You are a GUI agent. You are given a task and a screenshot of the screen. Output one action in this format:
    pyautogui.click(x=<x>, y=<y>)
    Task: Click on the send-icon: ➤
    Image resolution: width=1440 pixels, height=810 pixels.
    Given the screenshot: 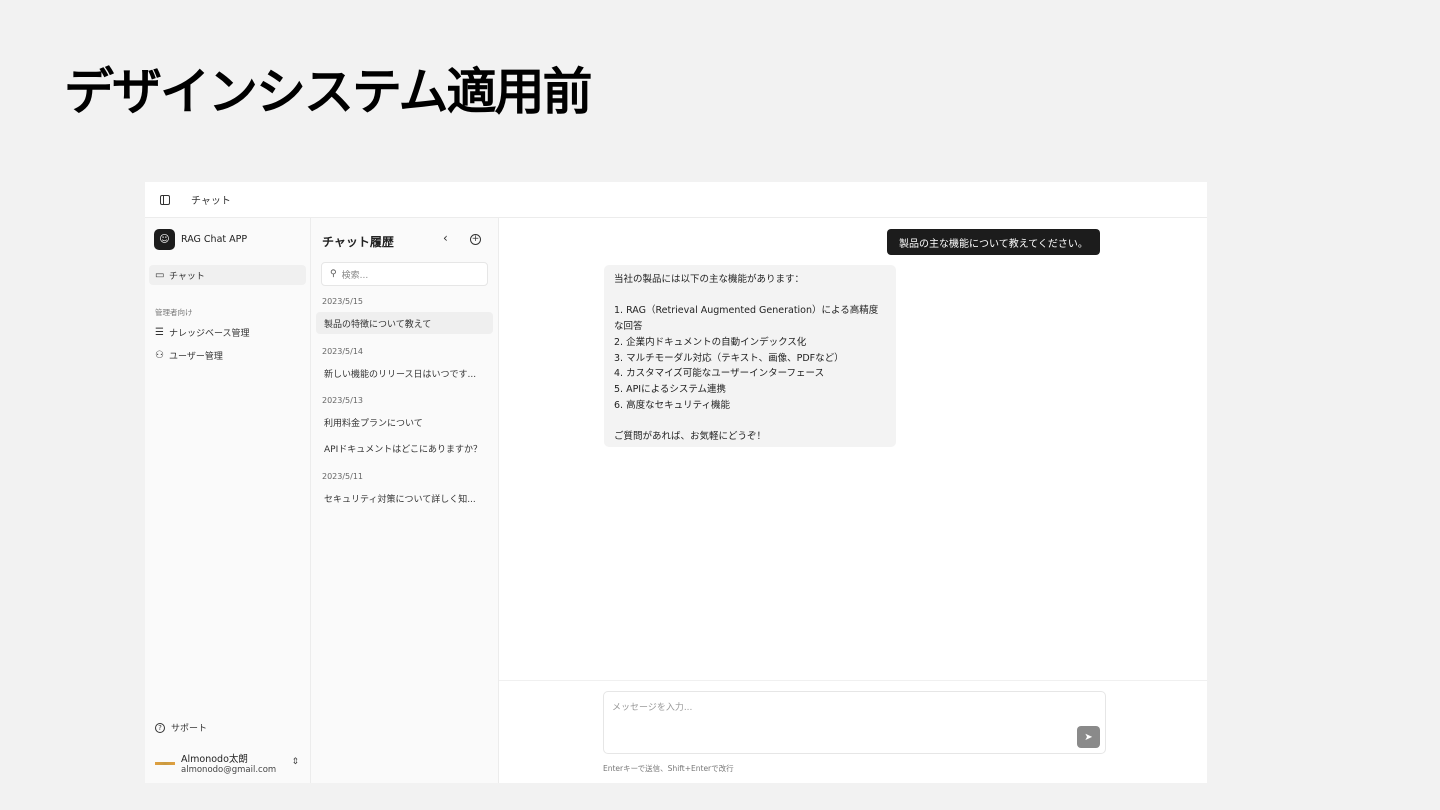 What is the action you would take?
    pyautogui.click(x=1088, y=737)
    